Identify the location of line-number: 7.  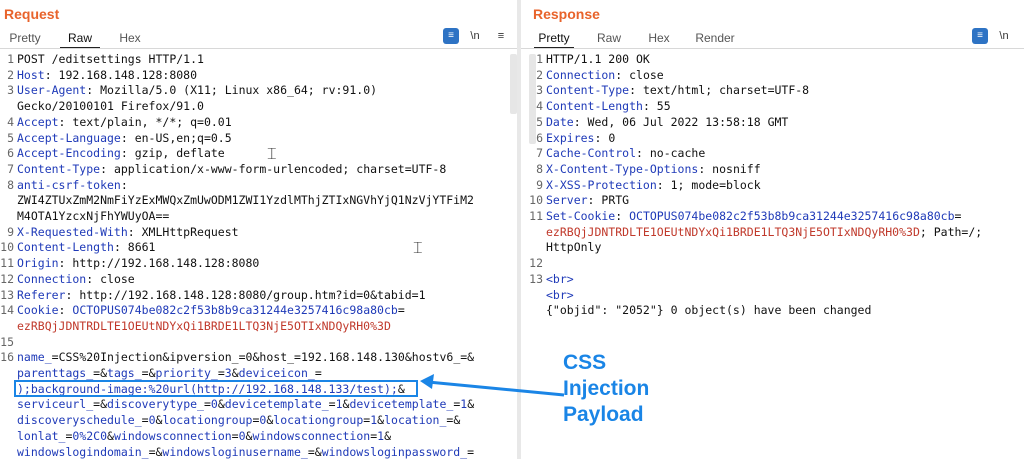
(10, 168).